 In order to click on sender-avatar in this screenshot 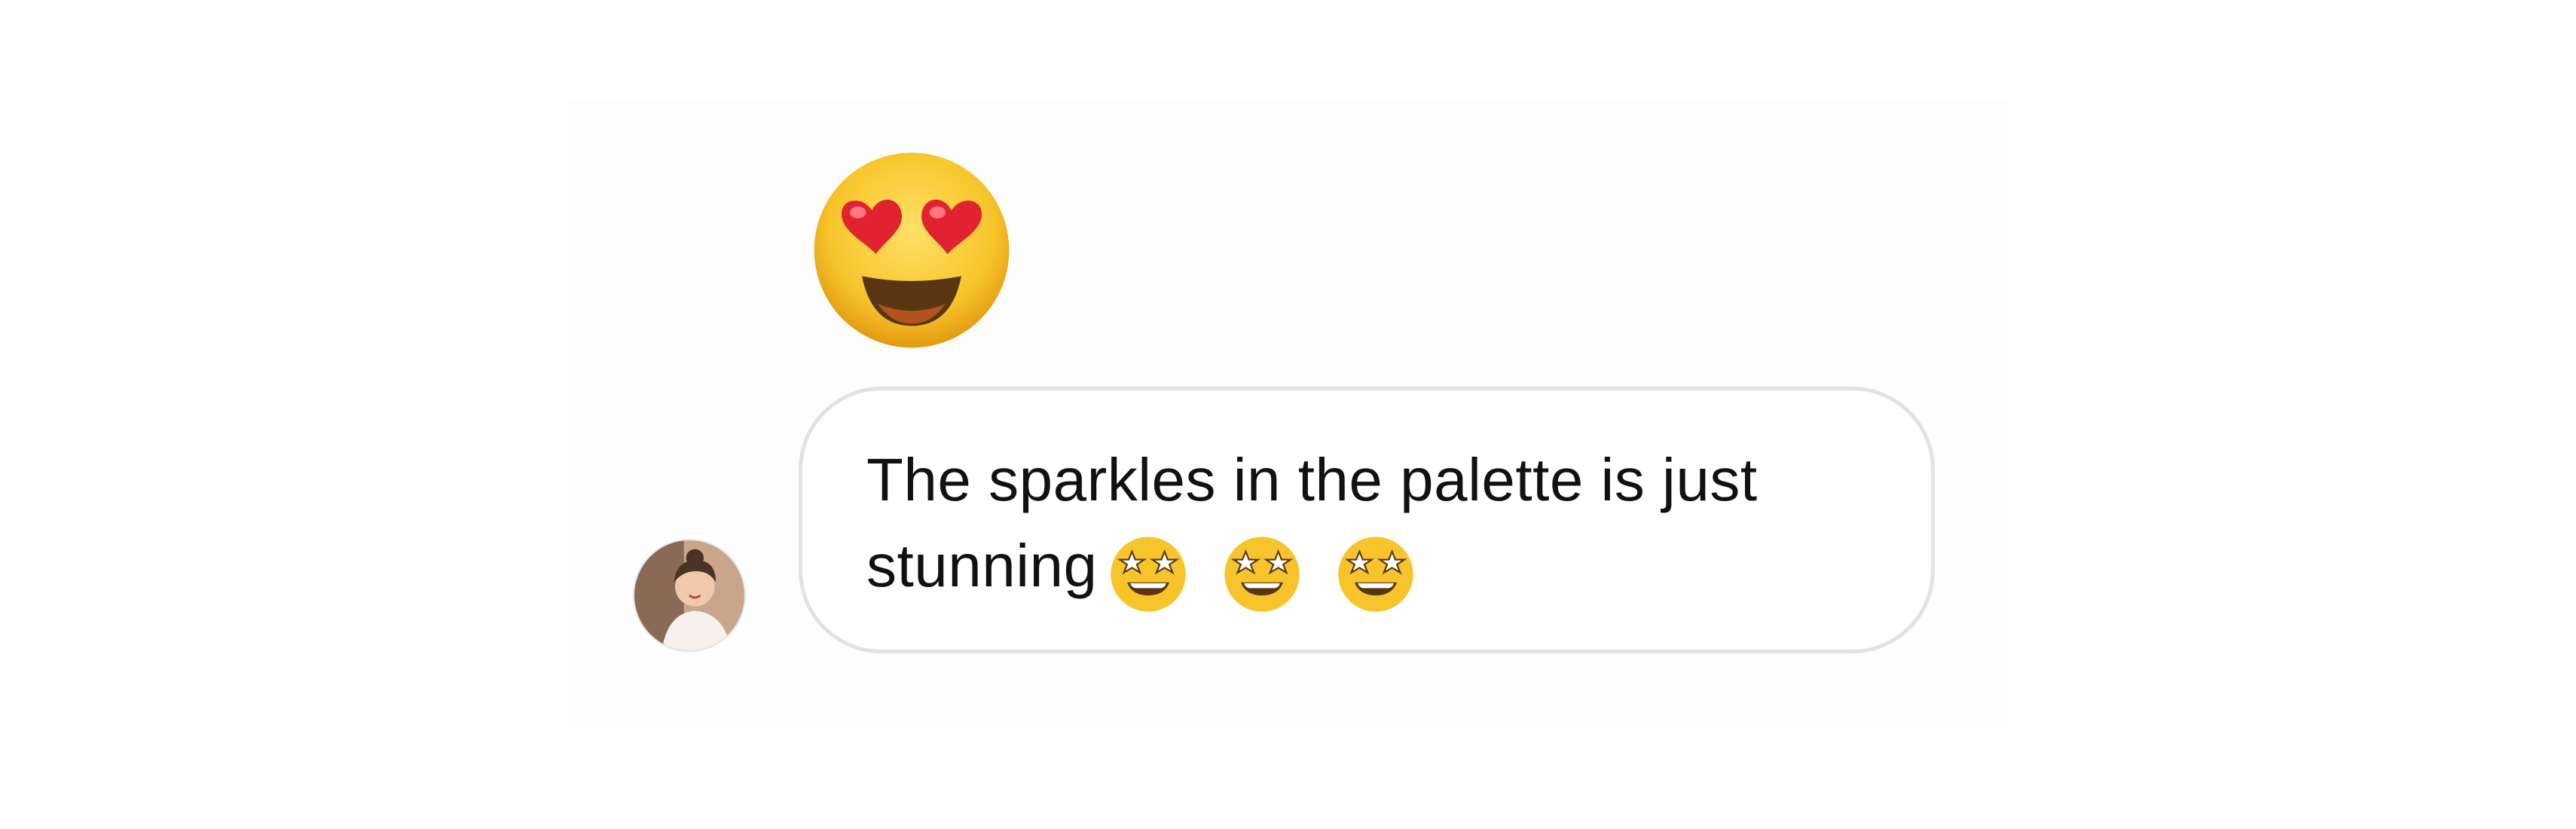, I will do `click(689, 596)`.